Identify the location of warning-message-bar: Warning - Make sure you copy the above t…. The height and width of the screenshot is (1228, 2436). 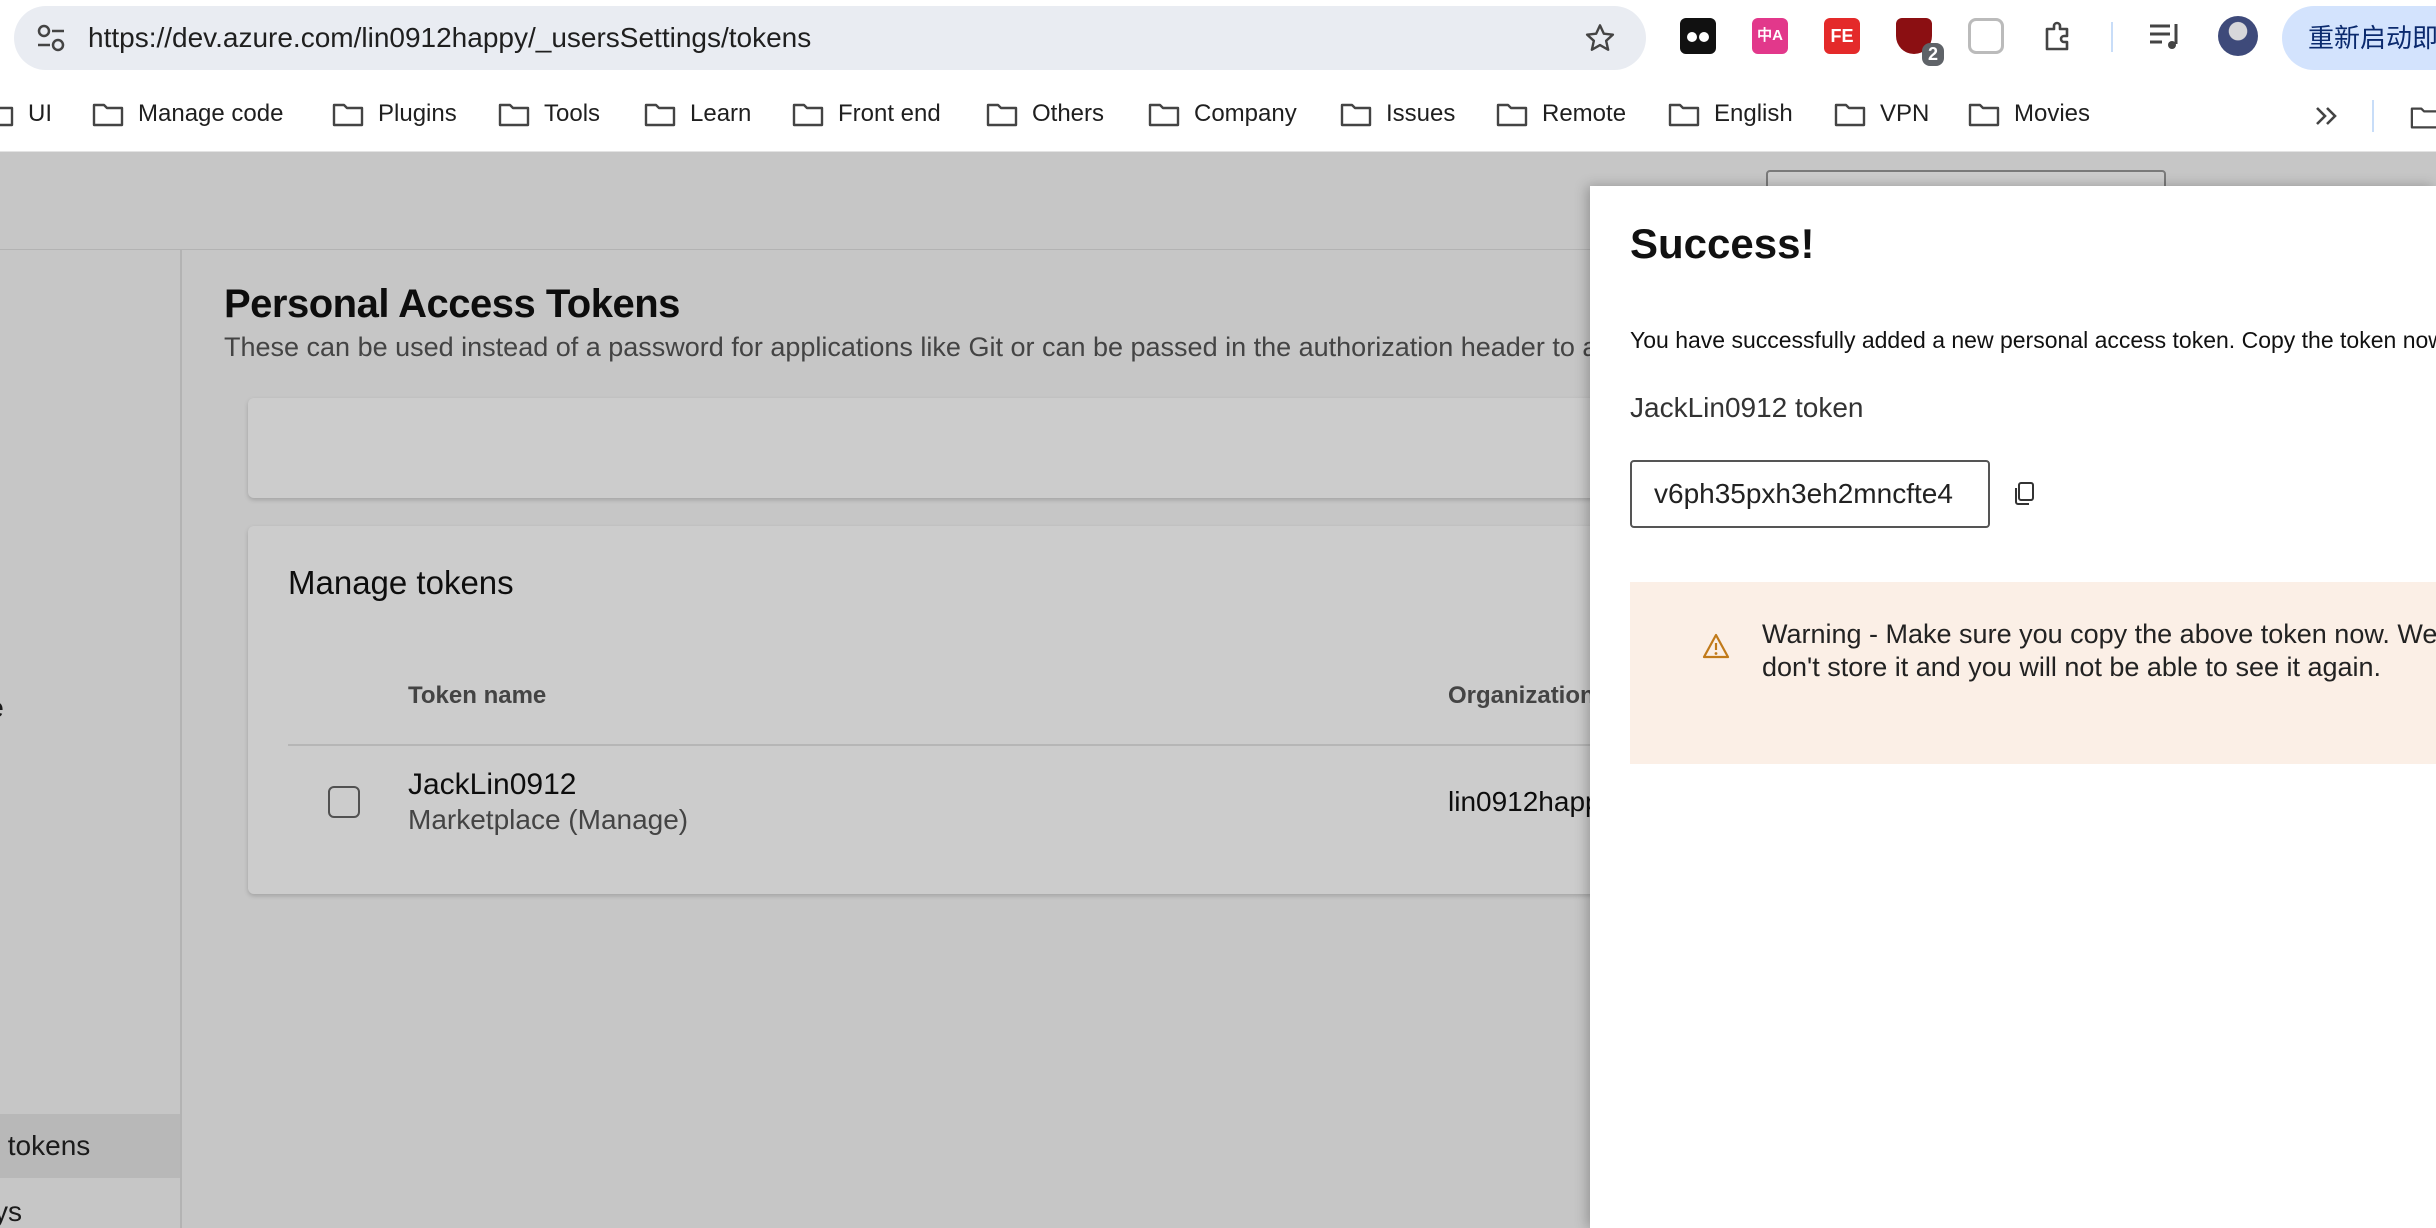
(2033, 673).